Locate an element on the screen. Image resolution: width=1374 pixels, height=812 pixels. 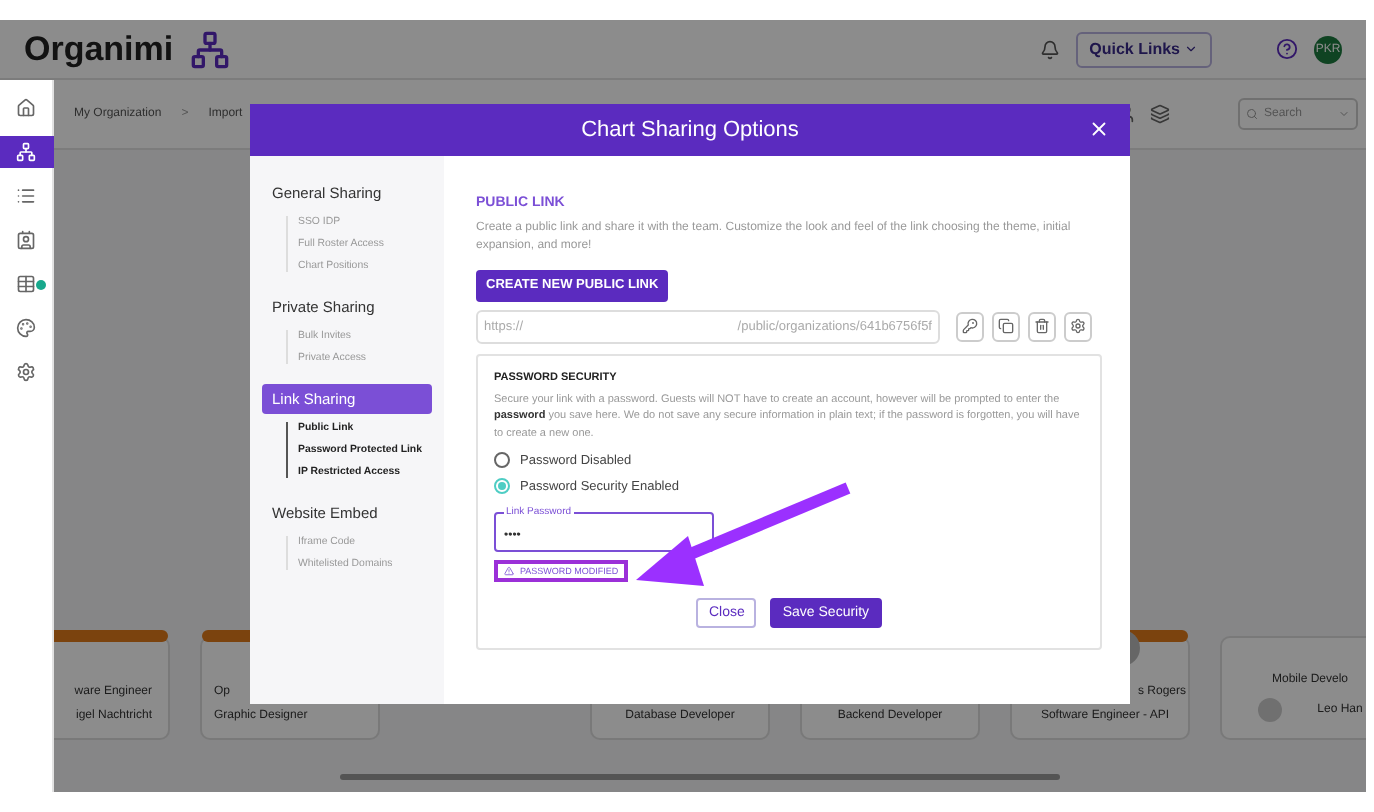
layers-icon is located at coordinates (1160, 114).